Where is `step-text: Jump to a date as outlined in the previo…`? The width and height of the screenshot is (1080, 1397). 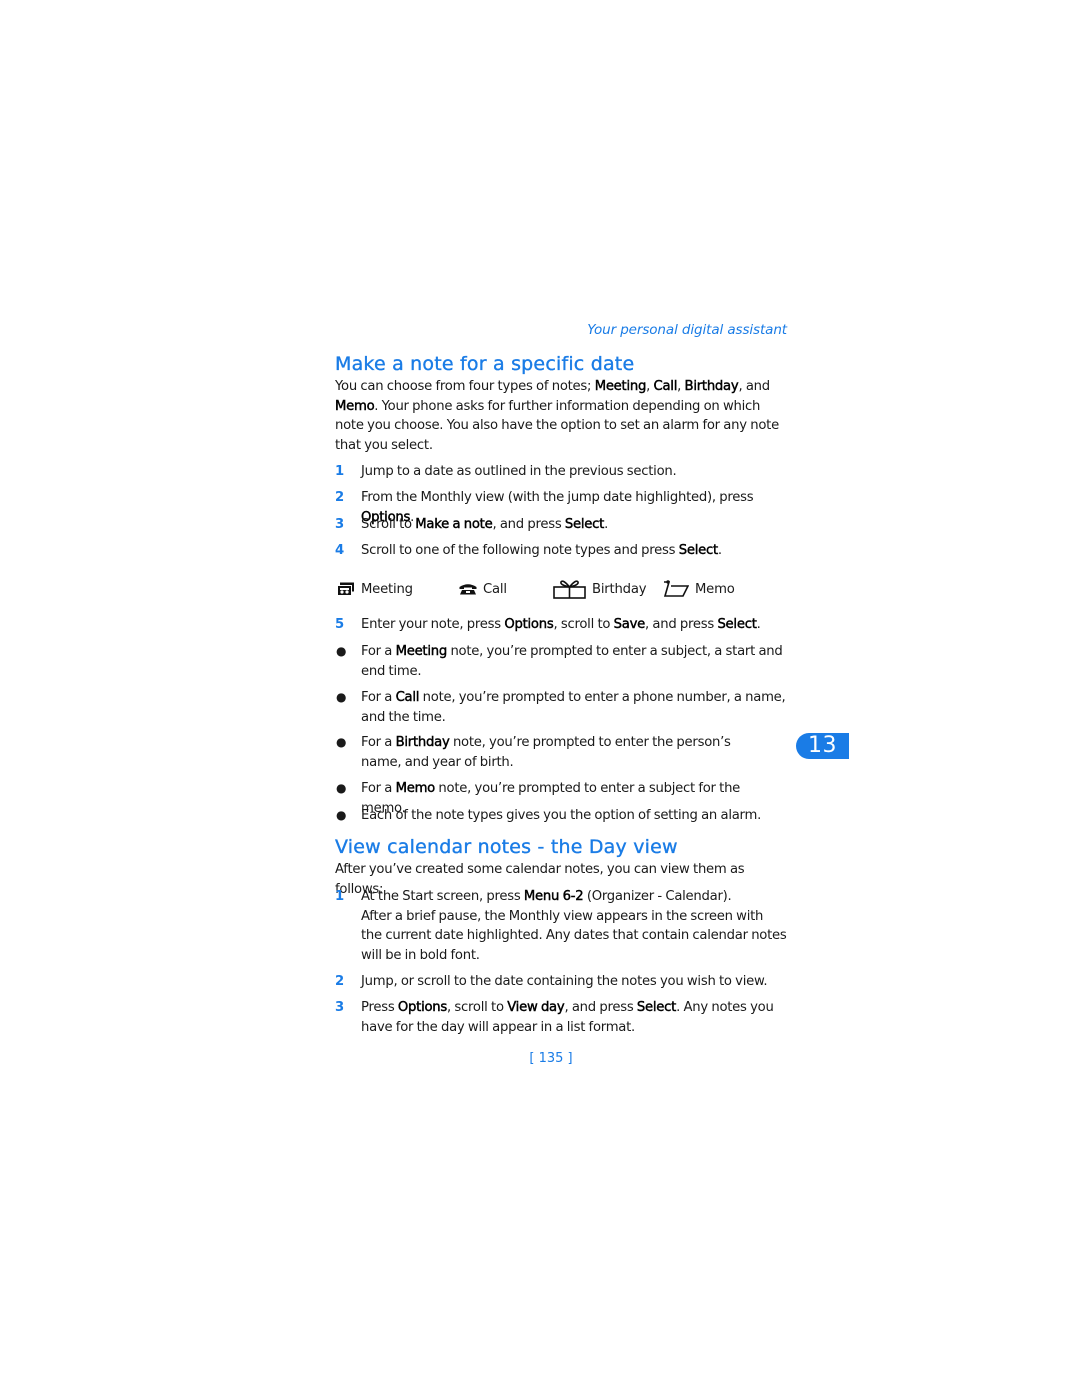 step-text: Jump to a date as outlined in the previo… is located at coordinates (574, 472).